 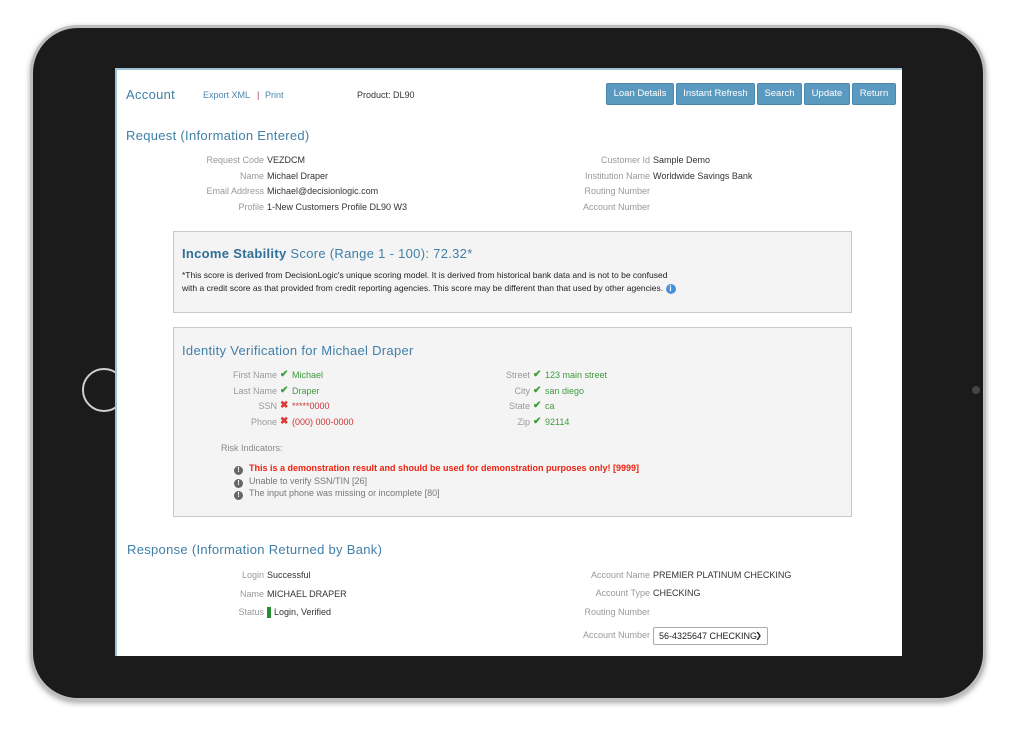 I want to click on account-number-select: 56-4325647 CHECKING ❯, so click(x=710, y=636).